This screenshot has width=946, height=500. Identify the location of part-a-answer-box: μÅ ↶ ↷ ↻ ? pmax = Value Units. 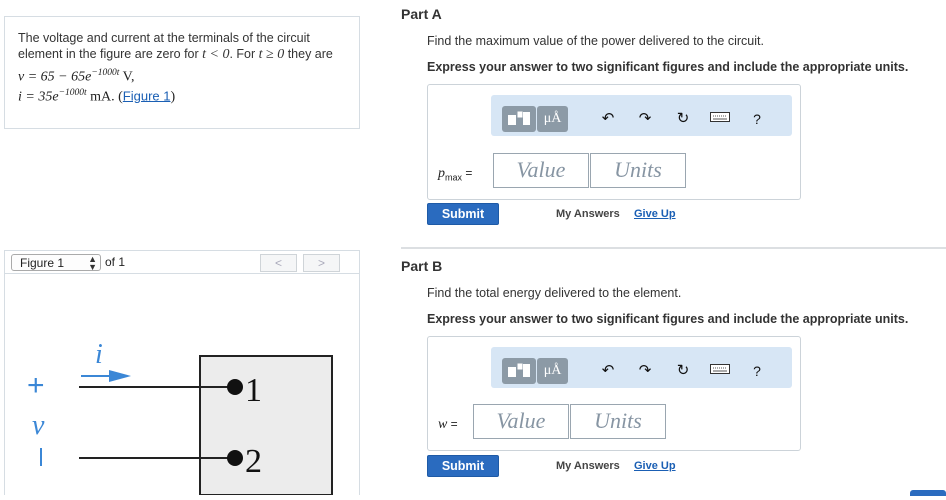
(614, 142).